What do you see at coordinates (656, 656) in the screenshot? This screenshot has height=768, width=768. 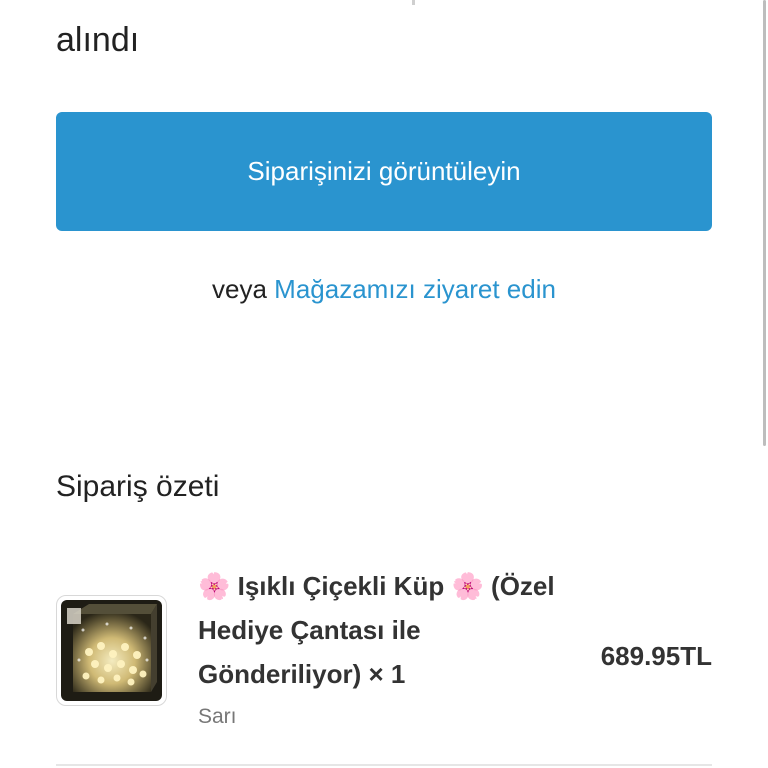 I see `product-price: 689.95TL` at bounding box center [656, 656].